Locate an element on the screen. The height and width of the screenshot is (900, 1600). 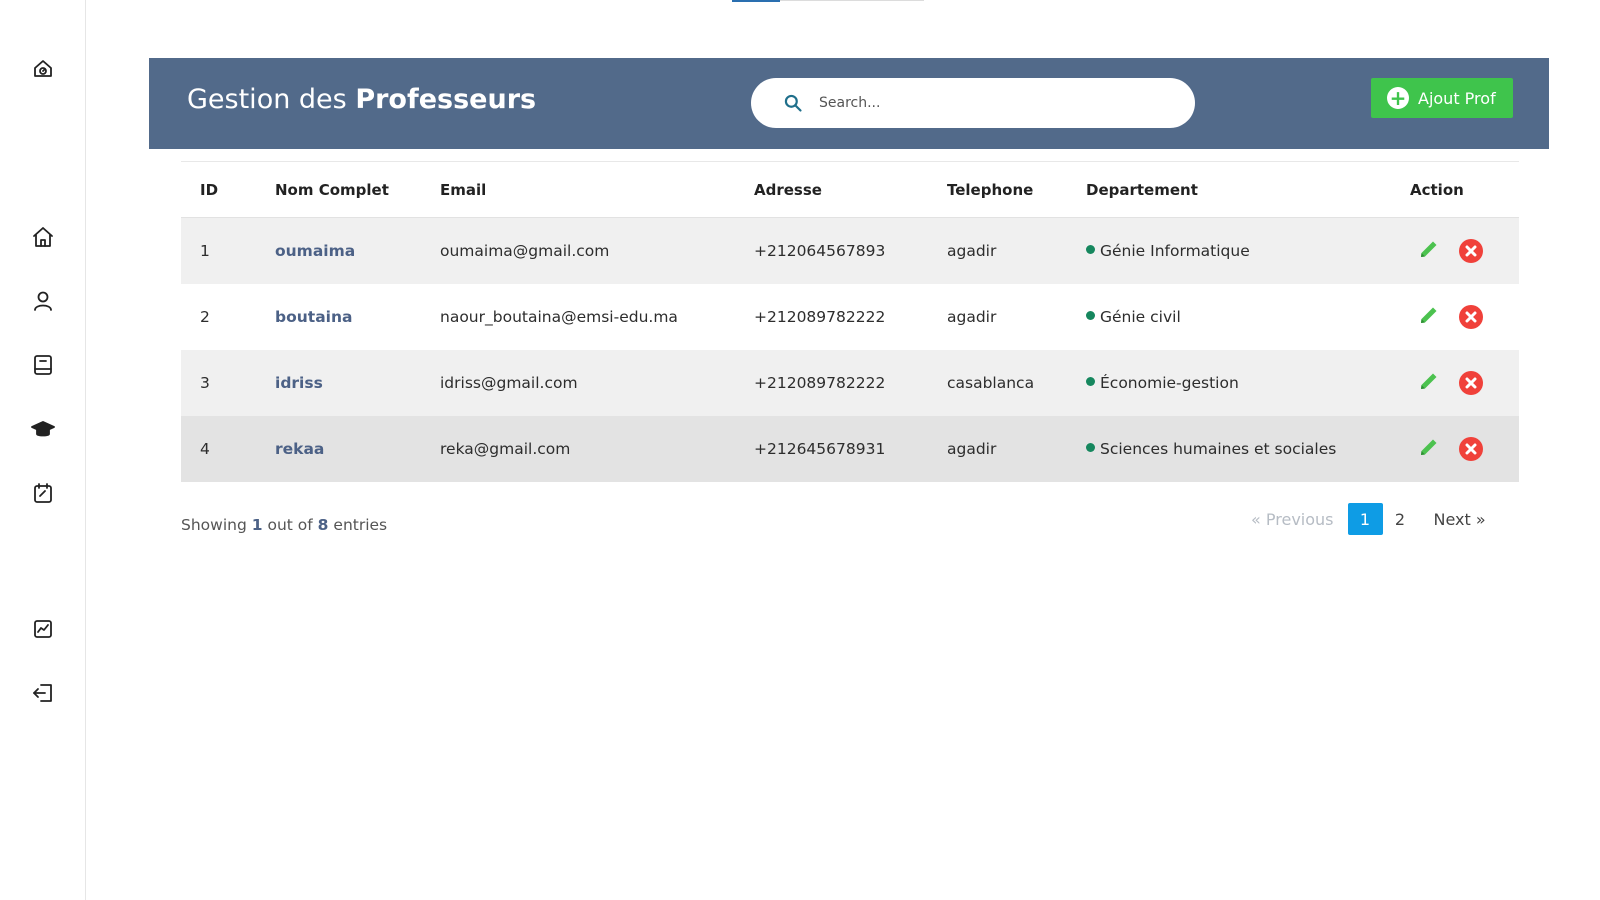
cell-departement: Sciences humaines et sociales is located at coordinates (1211, 449).